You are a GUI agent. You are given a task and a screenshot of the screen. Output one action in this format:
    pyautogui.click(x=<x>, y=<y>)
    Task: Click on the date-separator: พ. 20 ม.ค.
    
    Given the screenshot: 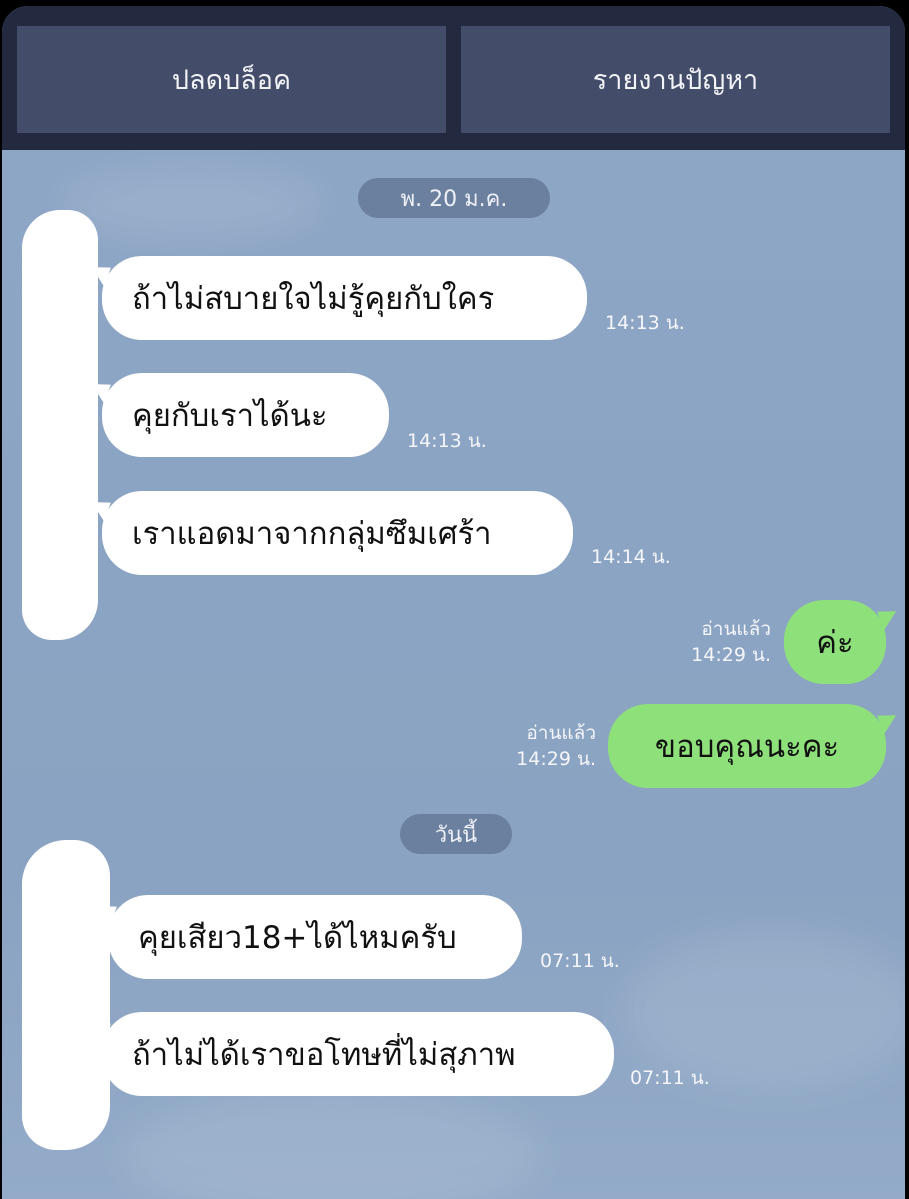 What is the action you would take?
    pyautogui.click(x=454, y=198)
    